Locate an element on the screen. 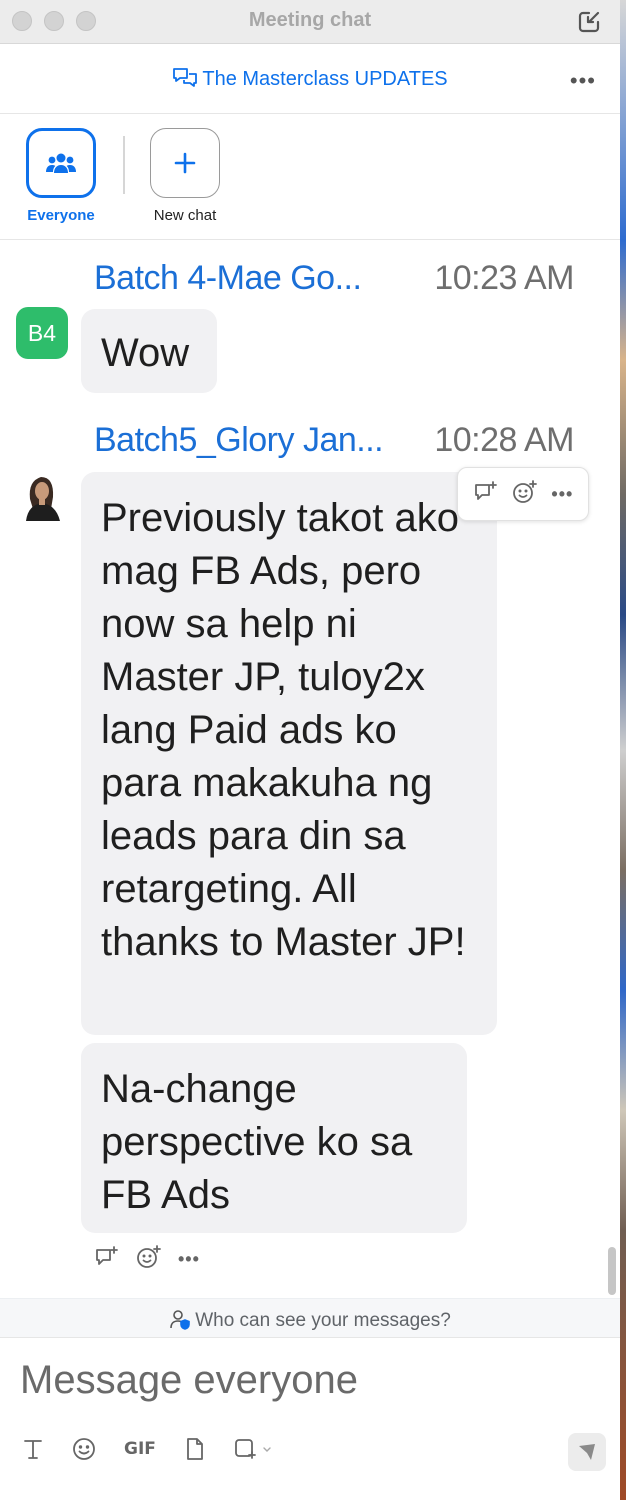 This screenshot has height=1500, width=626. recipient-everyone: Everyone is located at coordinates (61, 176).